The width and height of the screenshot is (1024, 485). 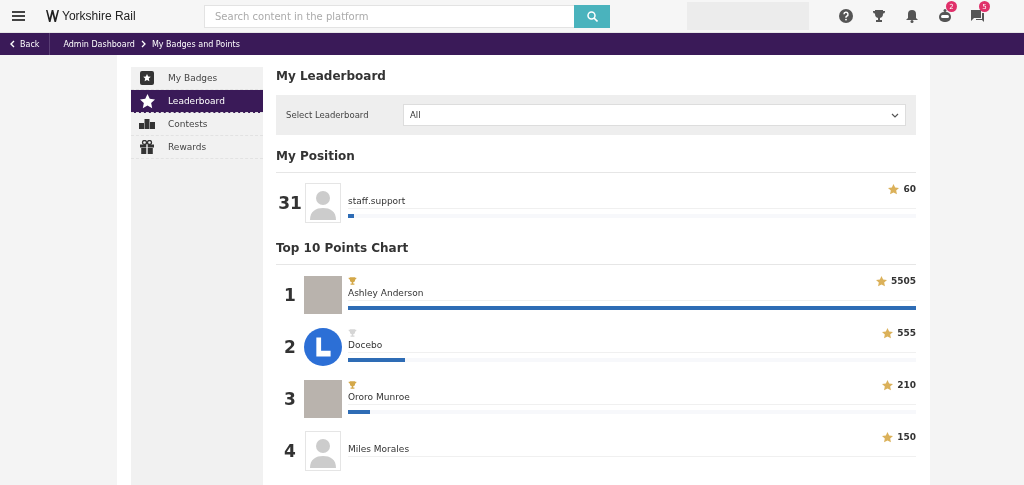 I want to click on user-name: Miles Morales, so click(x=632, y=450).